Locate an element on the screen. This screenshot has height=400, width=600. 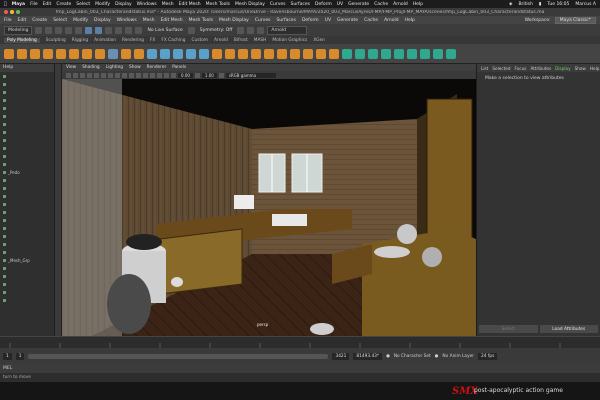
image-plane-icon is located at coordinates (89, 75).